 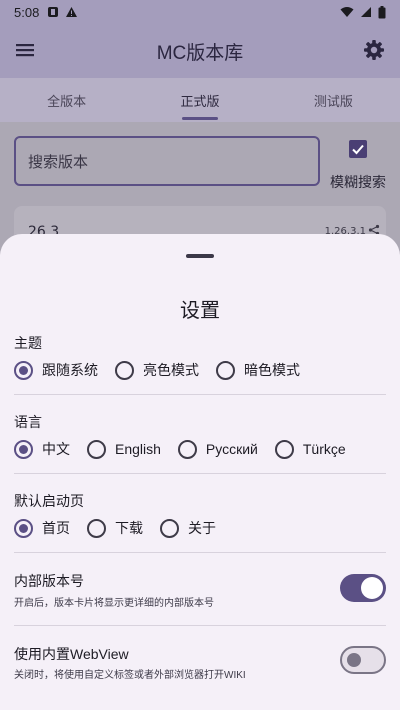 What do you see at coordinates (358, 166) in the screenshot?
I see `fuzzy-search-toggle: 模糊搜索` at bounding box center [358, 166].